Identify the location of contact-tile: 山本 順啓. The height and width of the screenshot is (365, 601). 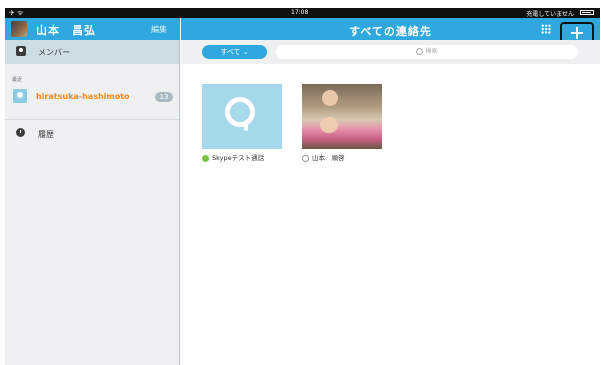
(342, 123).